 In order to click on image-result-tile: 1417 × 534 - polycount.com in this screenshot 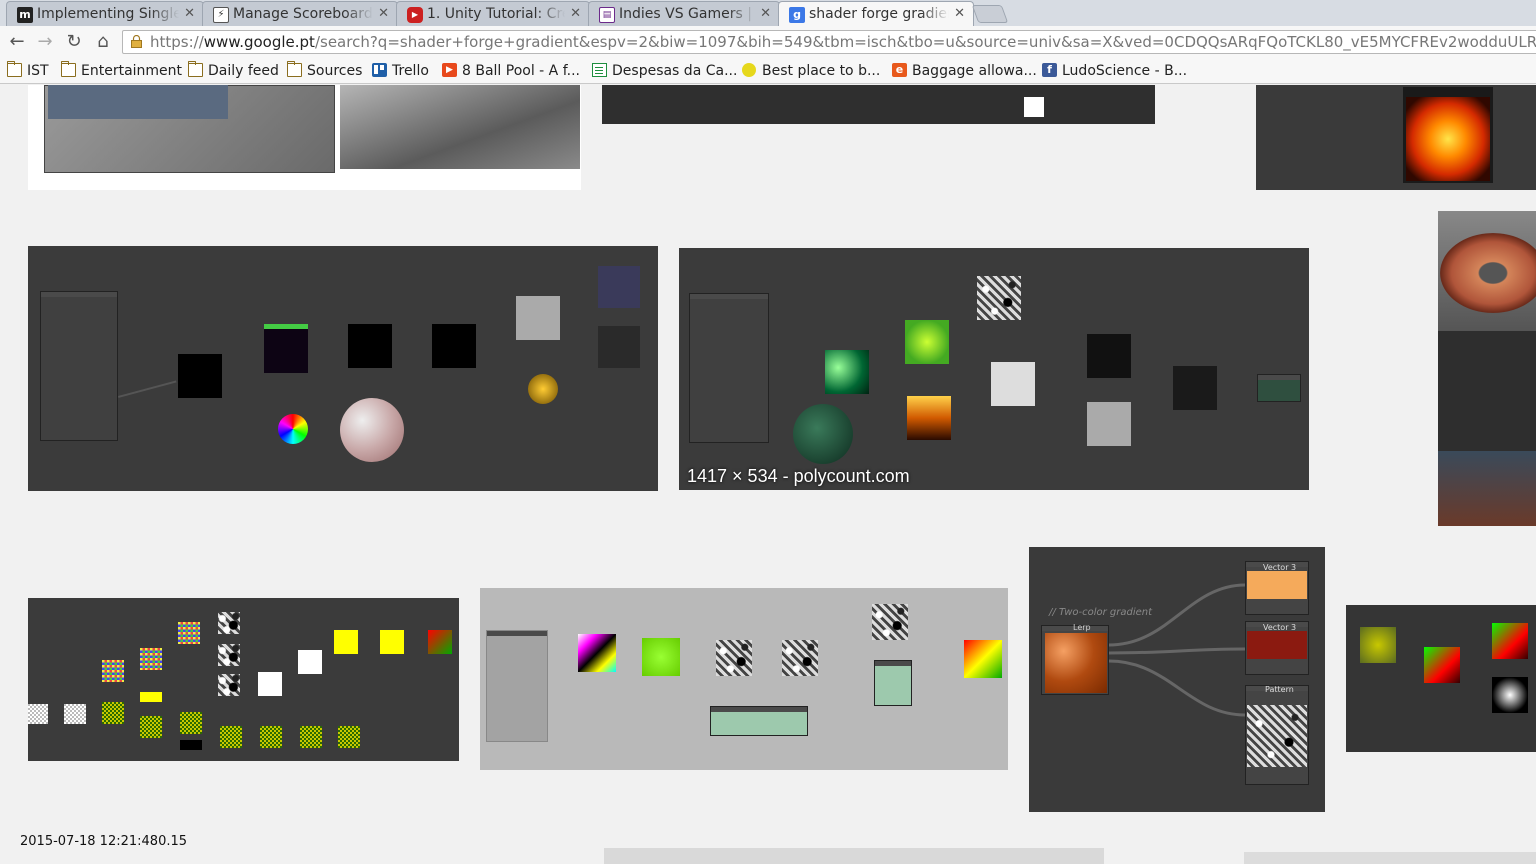, I will do `click(994, 369)`.